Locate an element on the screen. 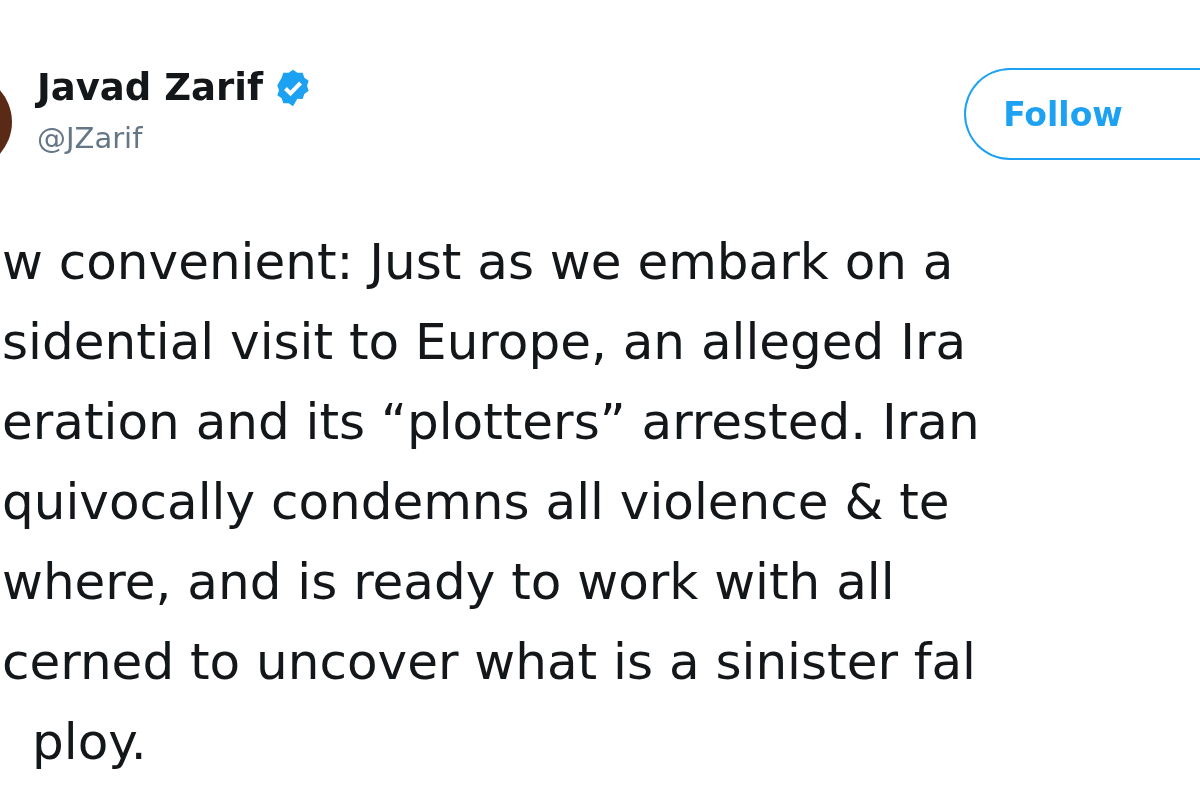 This screenshot has height=800, width=1200. tweet-text-line: eration and its “plotters” arrested. Iran is located at coordinates (491, 422).